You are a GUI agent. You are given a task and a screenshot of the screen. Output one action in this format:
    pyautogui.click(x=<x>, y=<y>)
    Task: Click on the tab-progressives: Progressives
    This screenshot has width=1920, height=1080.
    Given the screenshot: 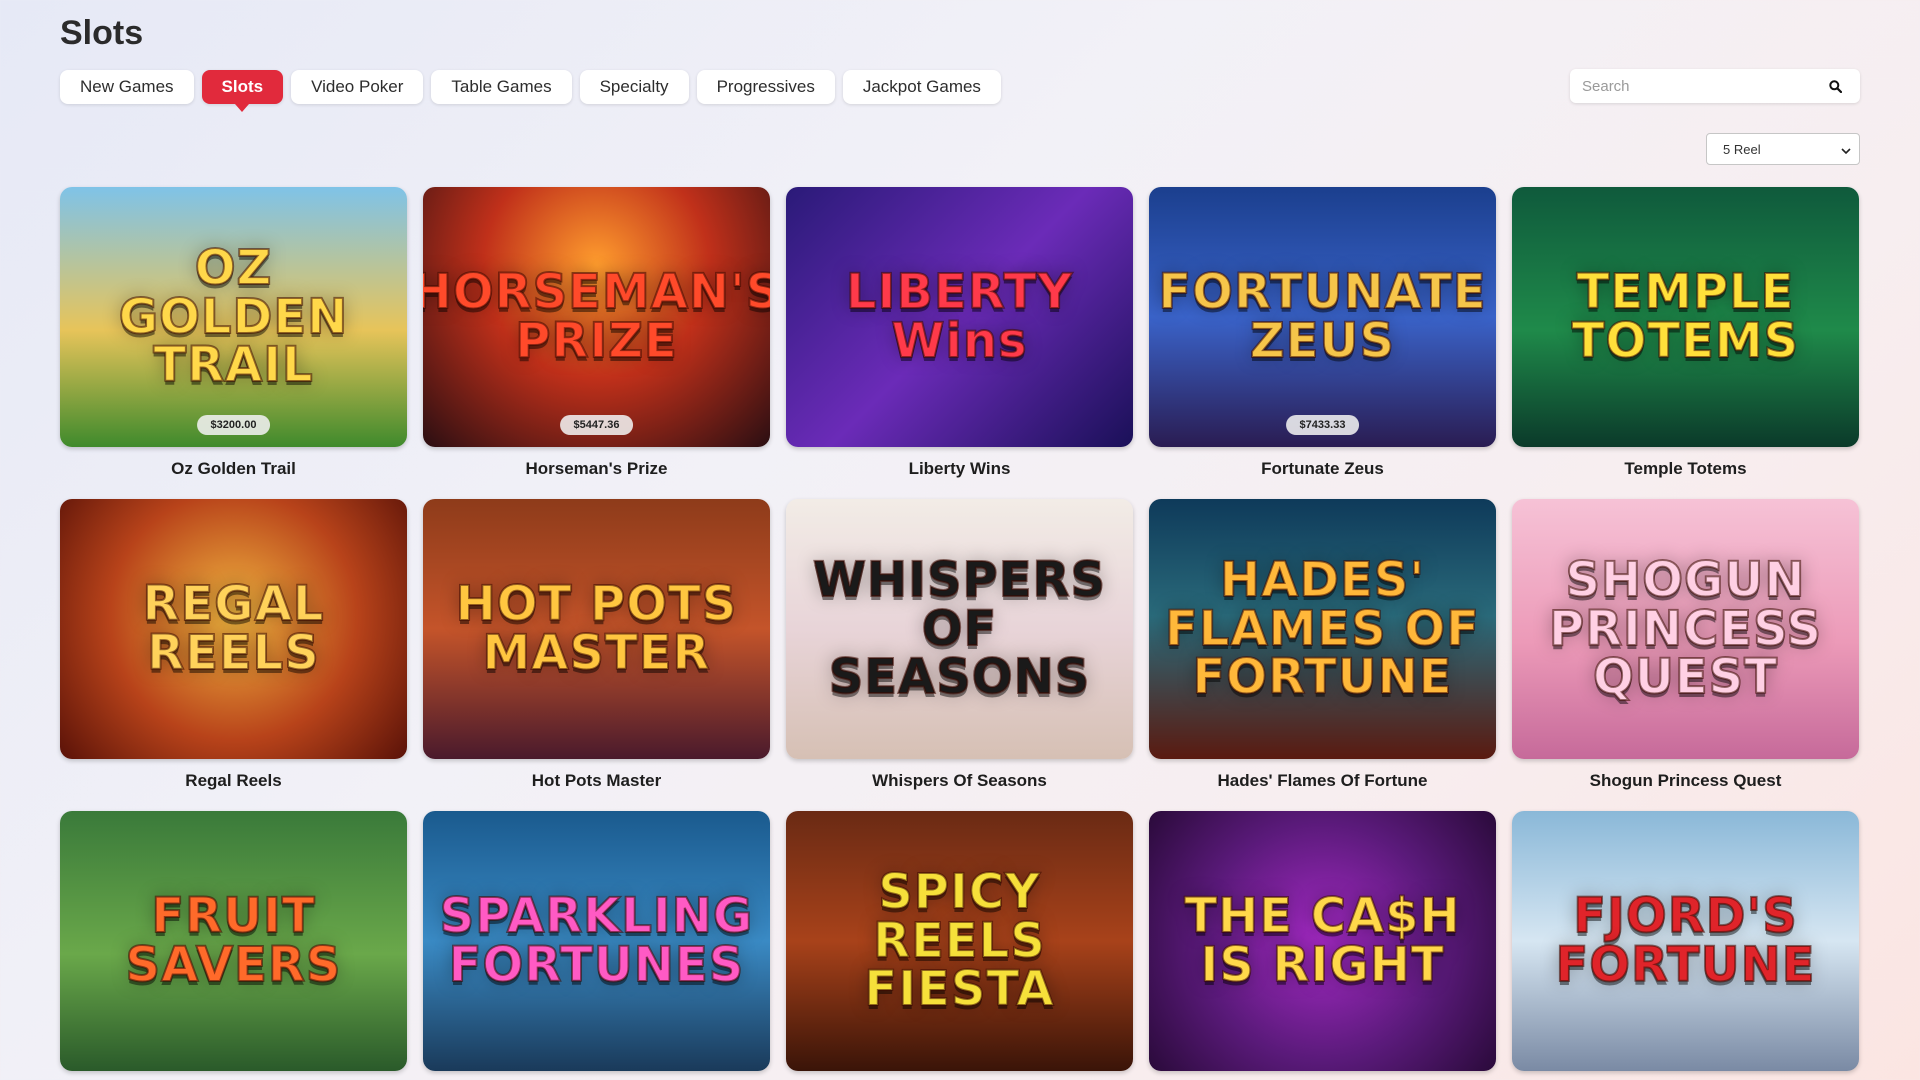 What is the action you would take?
    pyautogui.click(x=765, y=87)
    